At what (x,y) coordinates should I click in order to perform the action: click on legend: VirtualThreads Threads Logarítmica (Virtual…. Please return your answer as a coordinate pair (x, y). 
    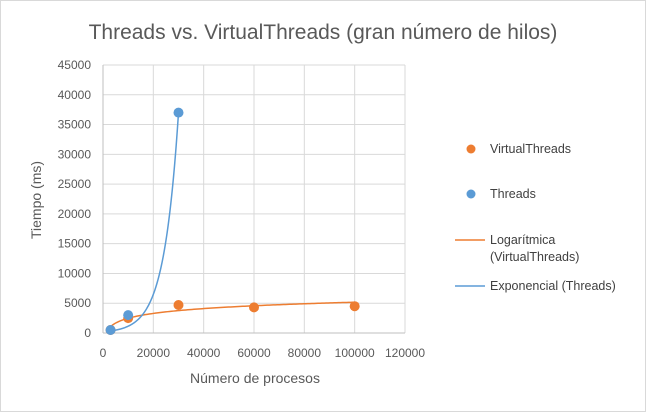
    Looking at the image, I should click on (535, 217).